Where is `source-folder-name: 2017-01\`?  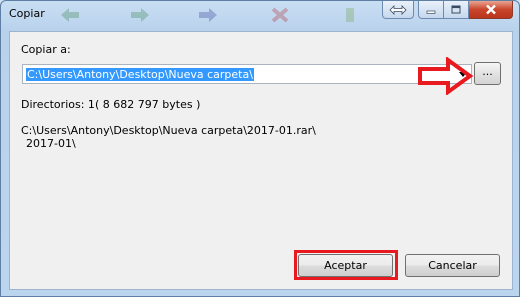 source-folder-name: 2017-01\ is located at coordinates (51, 143).